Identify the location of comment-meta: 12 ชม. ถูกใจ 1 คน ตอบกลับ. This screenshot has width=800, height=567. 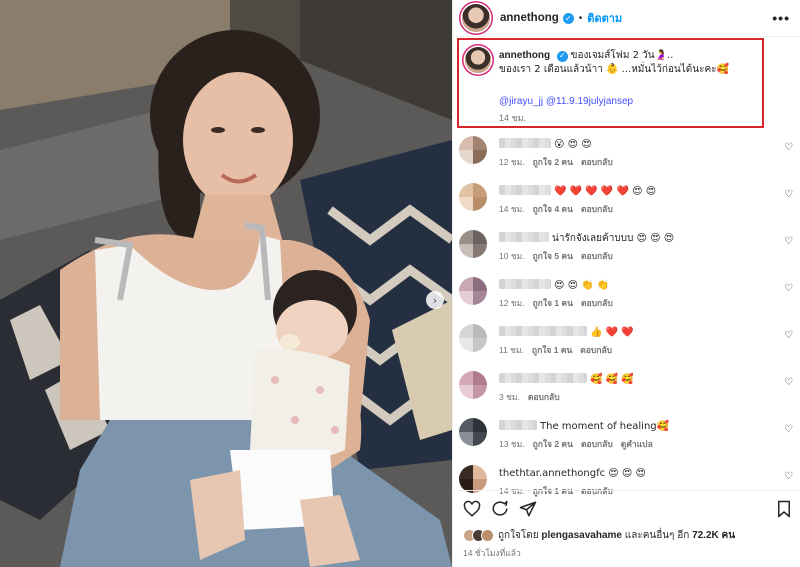
(556, 303).